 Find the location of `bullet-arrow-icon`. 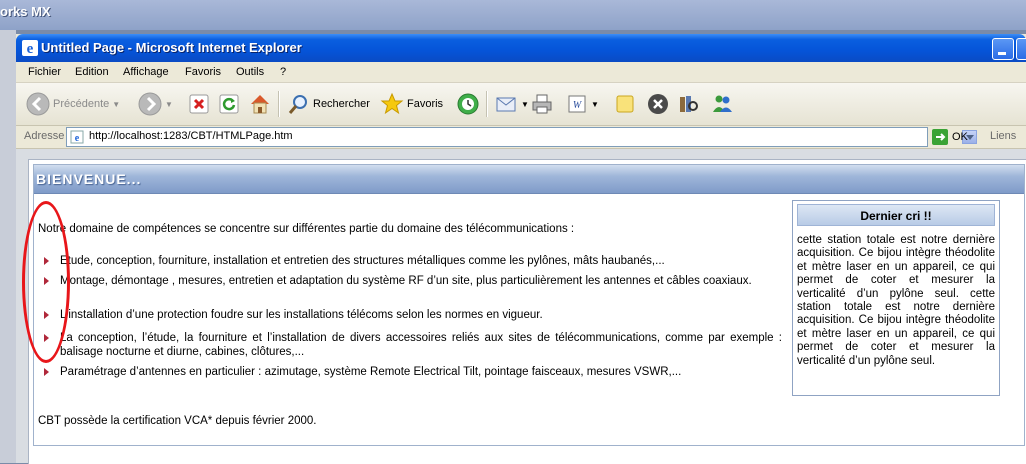

bullet-arrow-icon is located at coordinates (46, 372).